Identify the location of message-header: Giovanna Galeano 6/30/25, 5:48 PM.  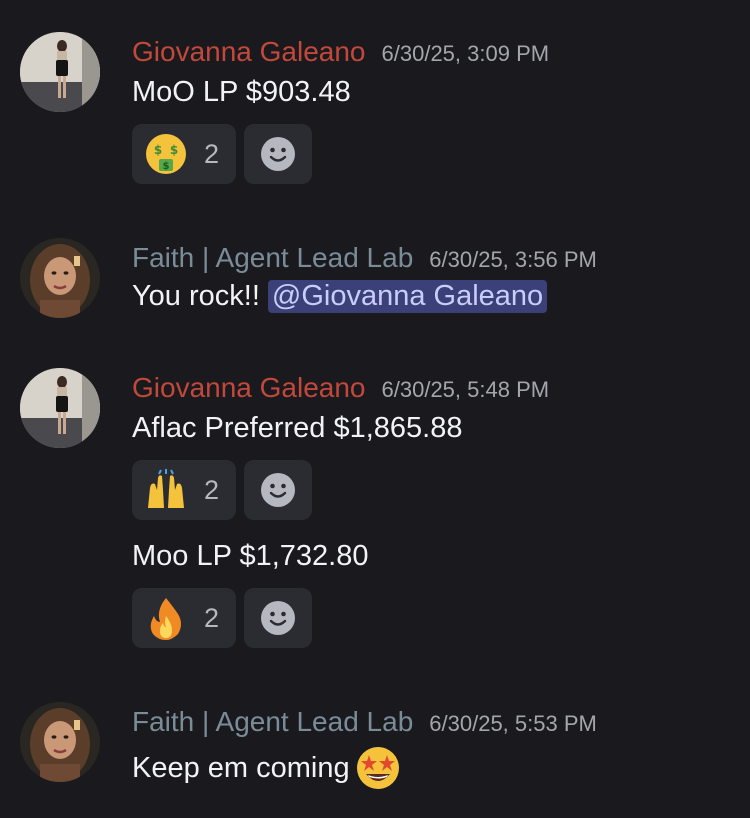
(340, 388).